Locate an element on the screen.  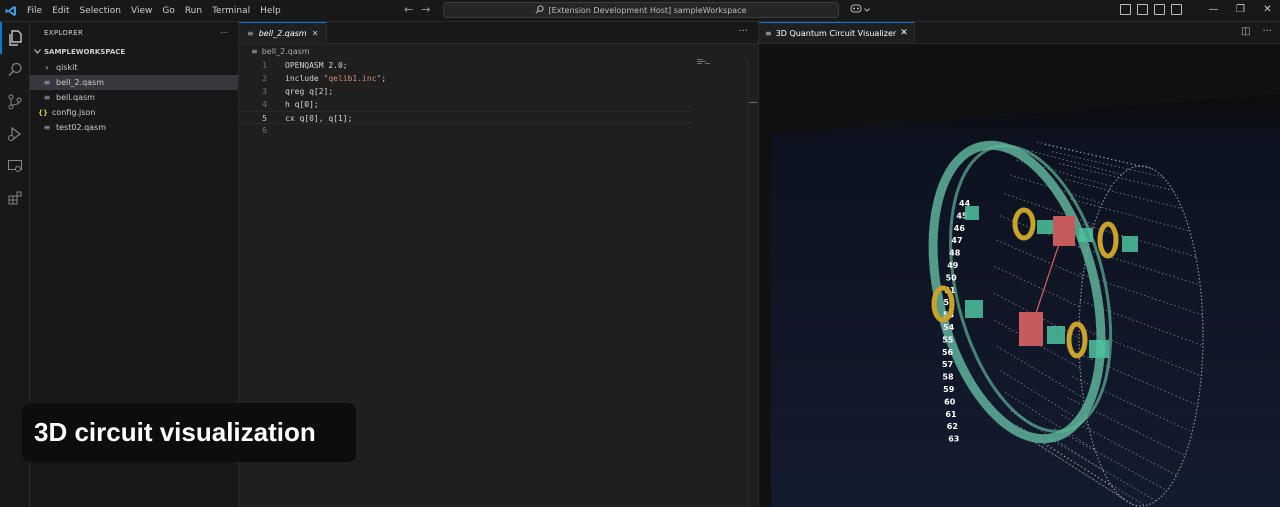
tree-item-label: qiskit is located at coordinates (67, 67).